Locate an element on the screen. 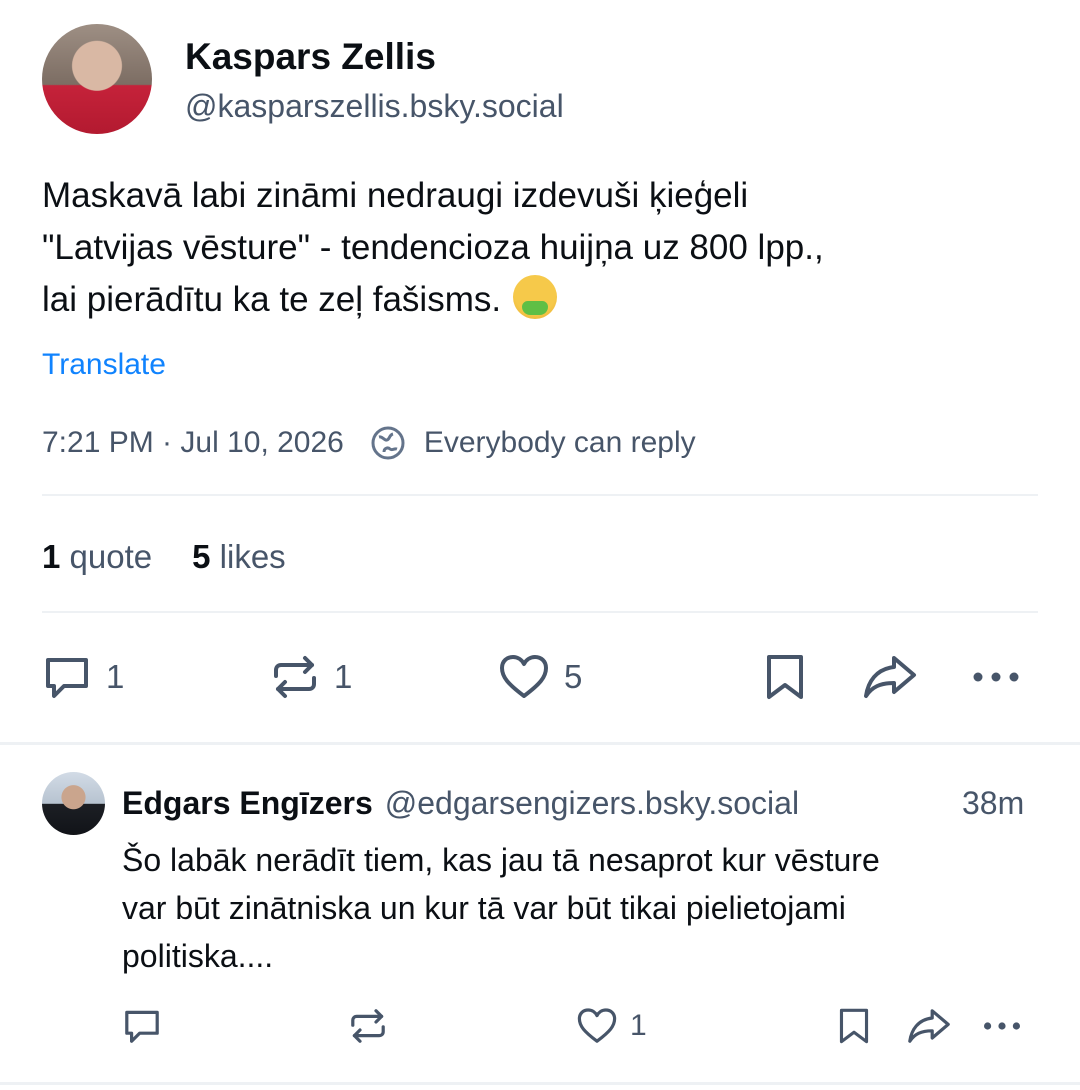  reply-count: 1 is located at coordinates (115, 676).